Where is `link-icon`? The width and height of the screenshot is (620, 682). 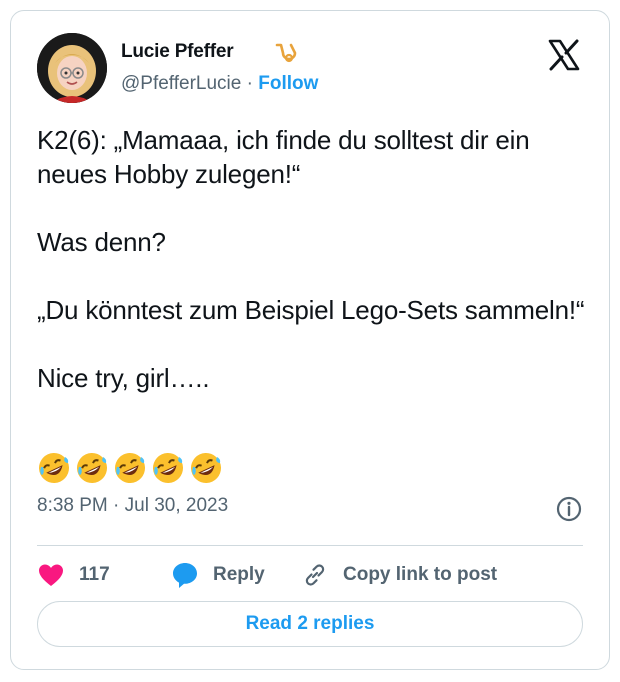 link-icon is located at coordinates (315, 575).